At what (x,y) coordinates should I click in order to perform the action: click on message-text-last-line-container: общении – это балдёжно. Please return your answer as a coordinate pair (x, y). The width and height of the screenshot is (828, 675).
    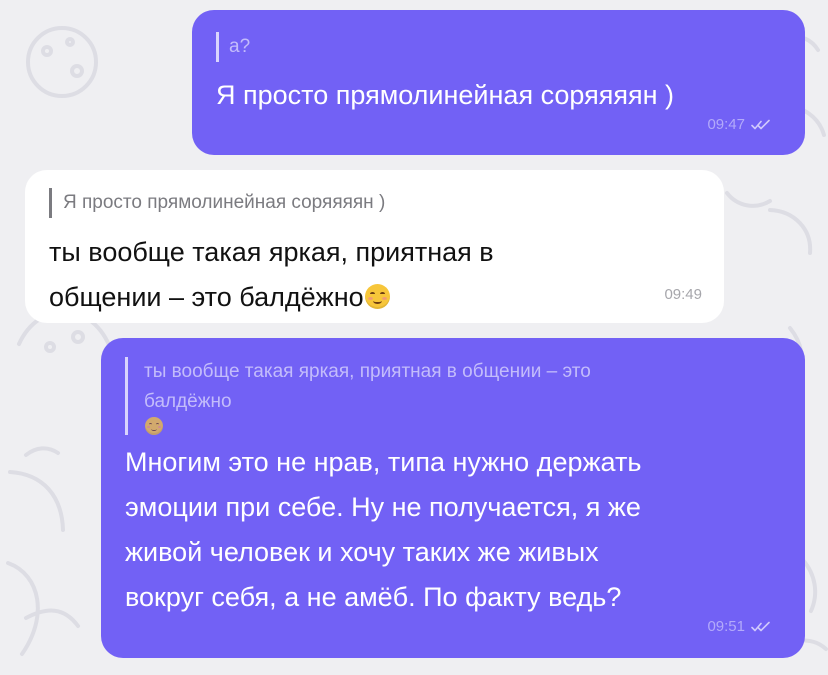
    Looking at the image, I should click on (354, 297).